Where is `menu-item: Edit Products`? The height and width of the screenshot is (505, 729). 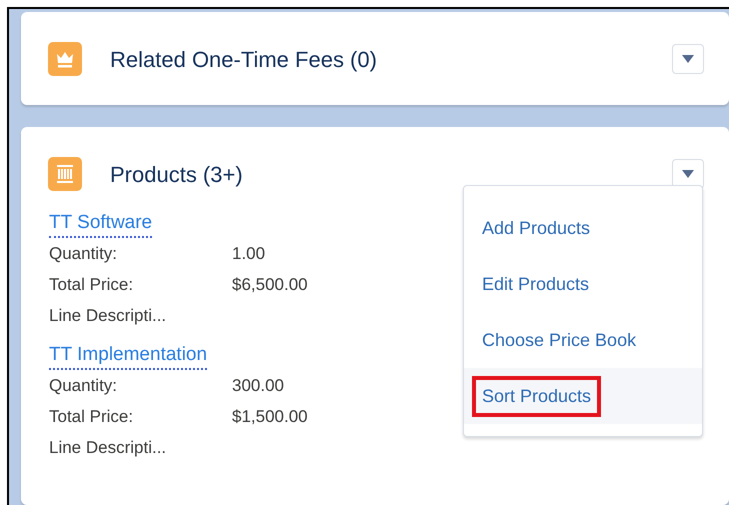
menu-item: Edit Products is located at coordinates (536, 284).